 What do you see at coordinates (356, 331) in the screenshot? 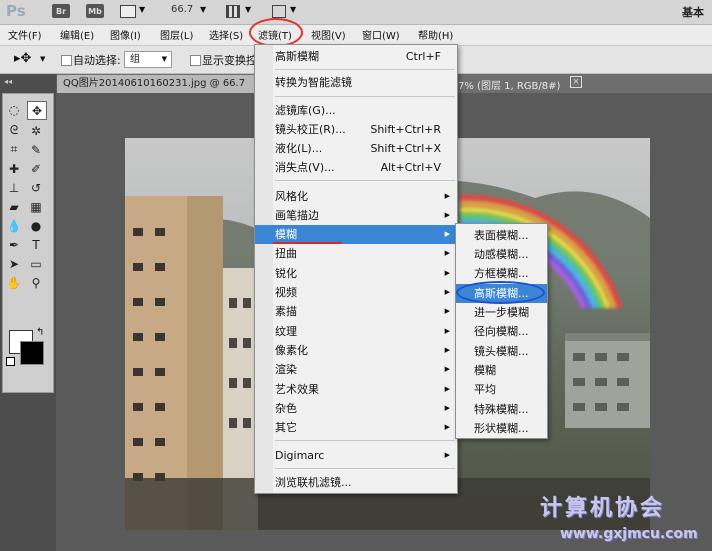
I see `menu-item-texture: 纹理 ▶` at bounding box center [356, 331].